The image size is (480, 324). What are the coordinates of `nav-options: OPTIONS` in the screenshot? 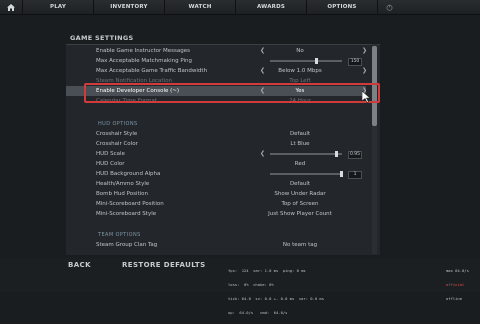 It's located at (341, 7).